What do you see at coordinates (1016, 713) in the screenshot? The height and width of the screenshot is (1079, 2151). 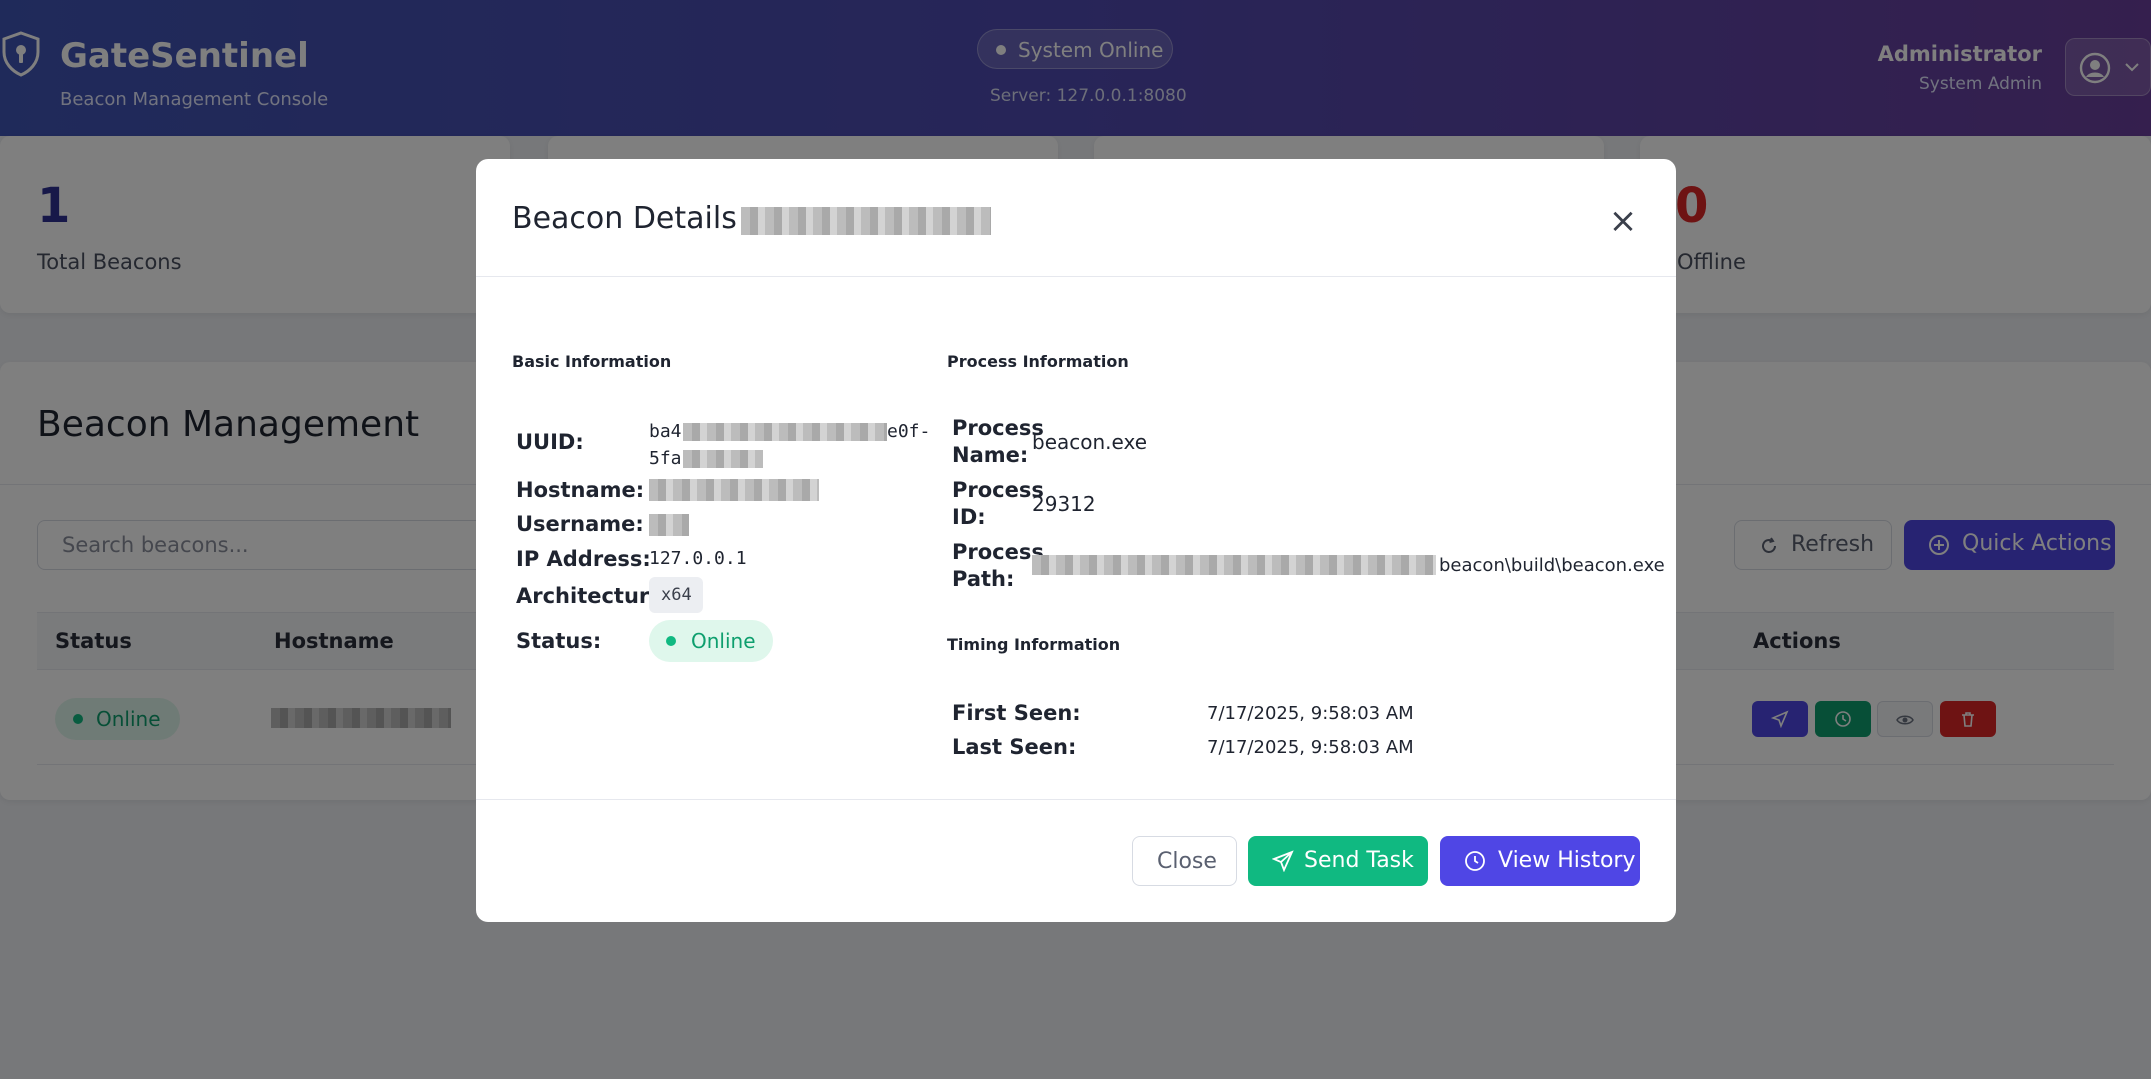 I see `first-seen-label: First Seen:` at bounding box center [1016, 713].